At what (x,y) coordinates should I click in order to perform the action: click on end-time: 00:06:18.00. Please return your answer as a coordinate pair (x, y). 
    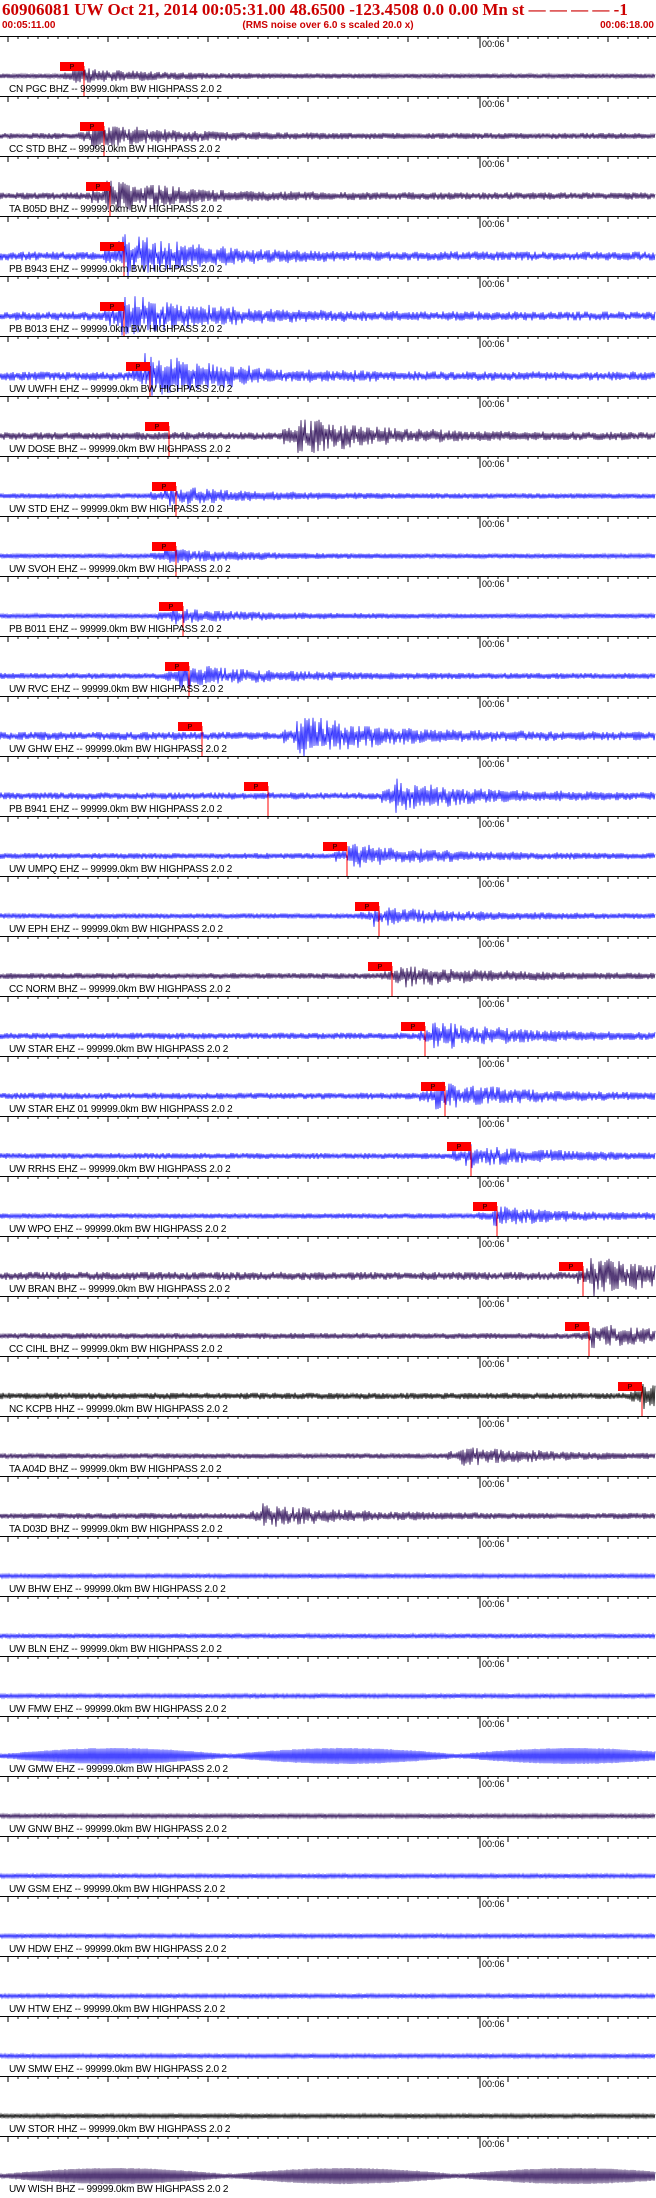
    Looking at the image, I should click on (627, 25).